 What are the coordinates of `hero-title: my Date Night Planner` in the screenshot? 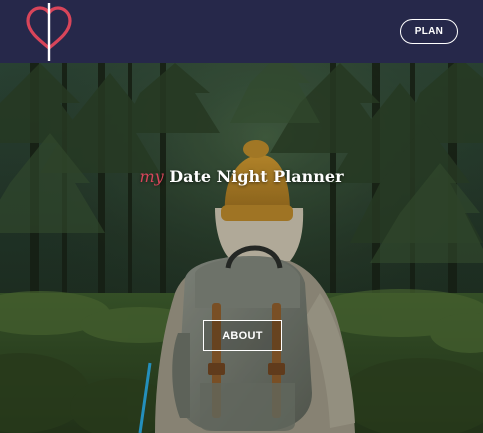 It's located at (241, 176).